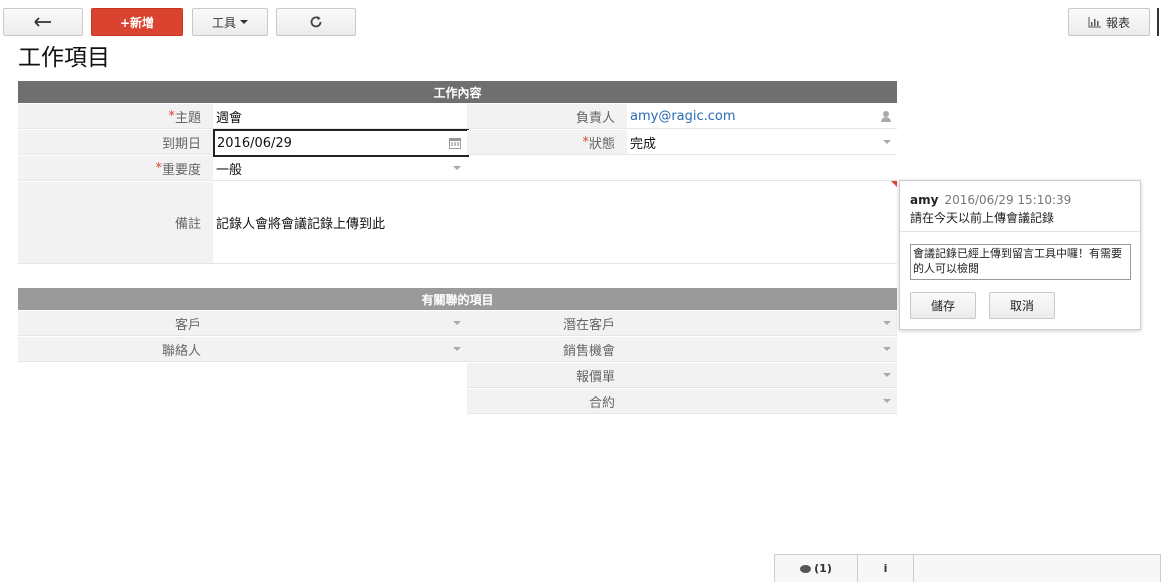 Image resolution: width=1161 pixels, height=582 pixels. What do you see at coordinates (982, 218) in the screenshot?
I see `comment-message: 請在今天以前上傳會議記錄` at bounding box center [982, 218].